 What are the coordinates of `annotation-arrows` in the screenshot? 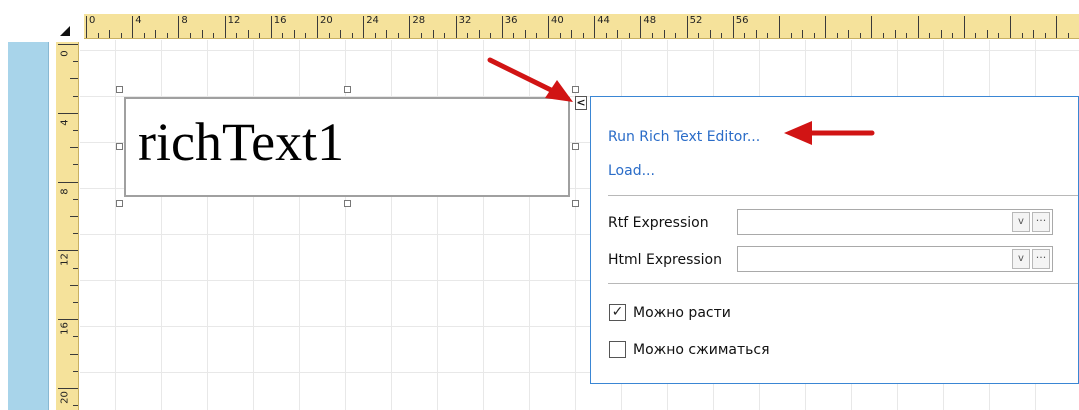 It's located at (681, 101).